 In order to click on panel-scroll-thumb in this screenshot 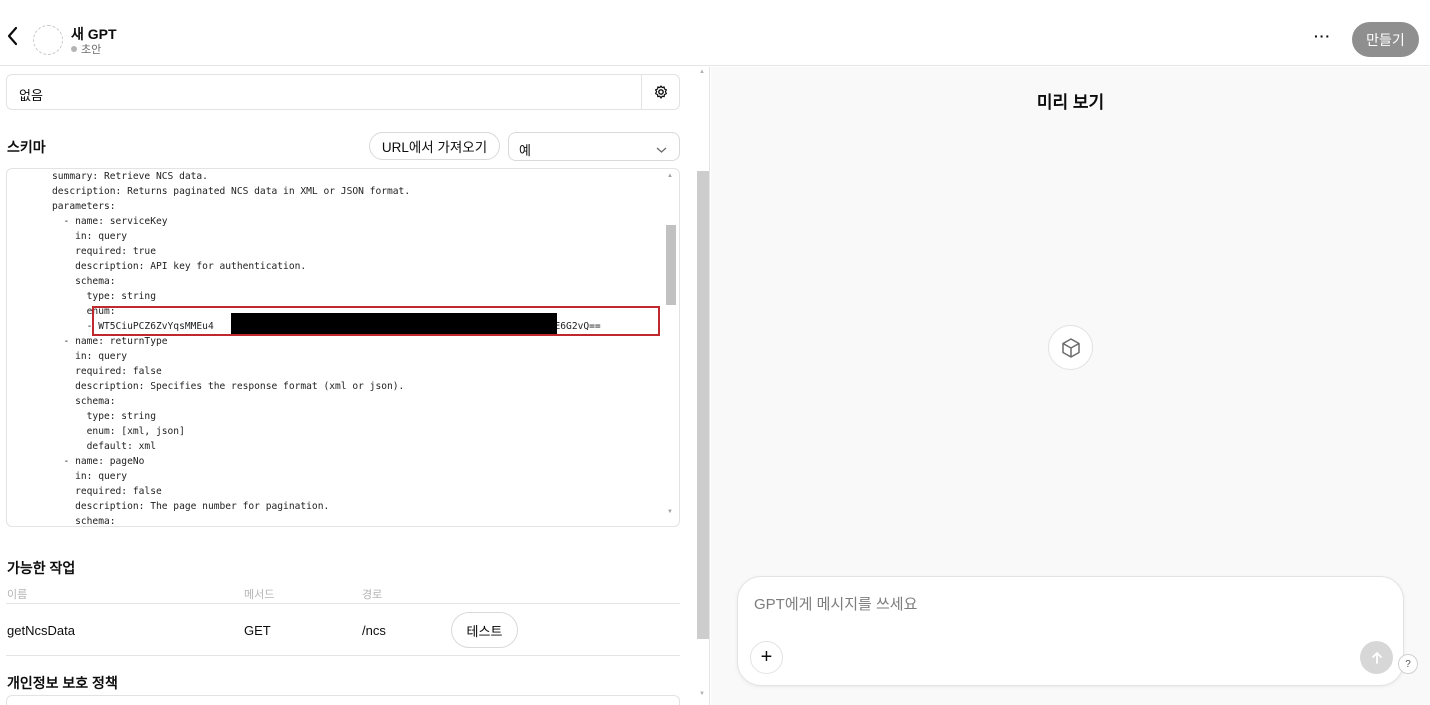, I will do `click(703, 405)`.